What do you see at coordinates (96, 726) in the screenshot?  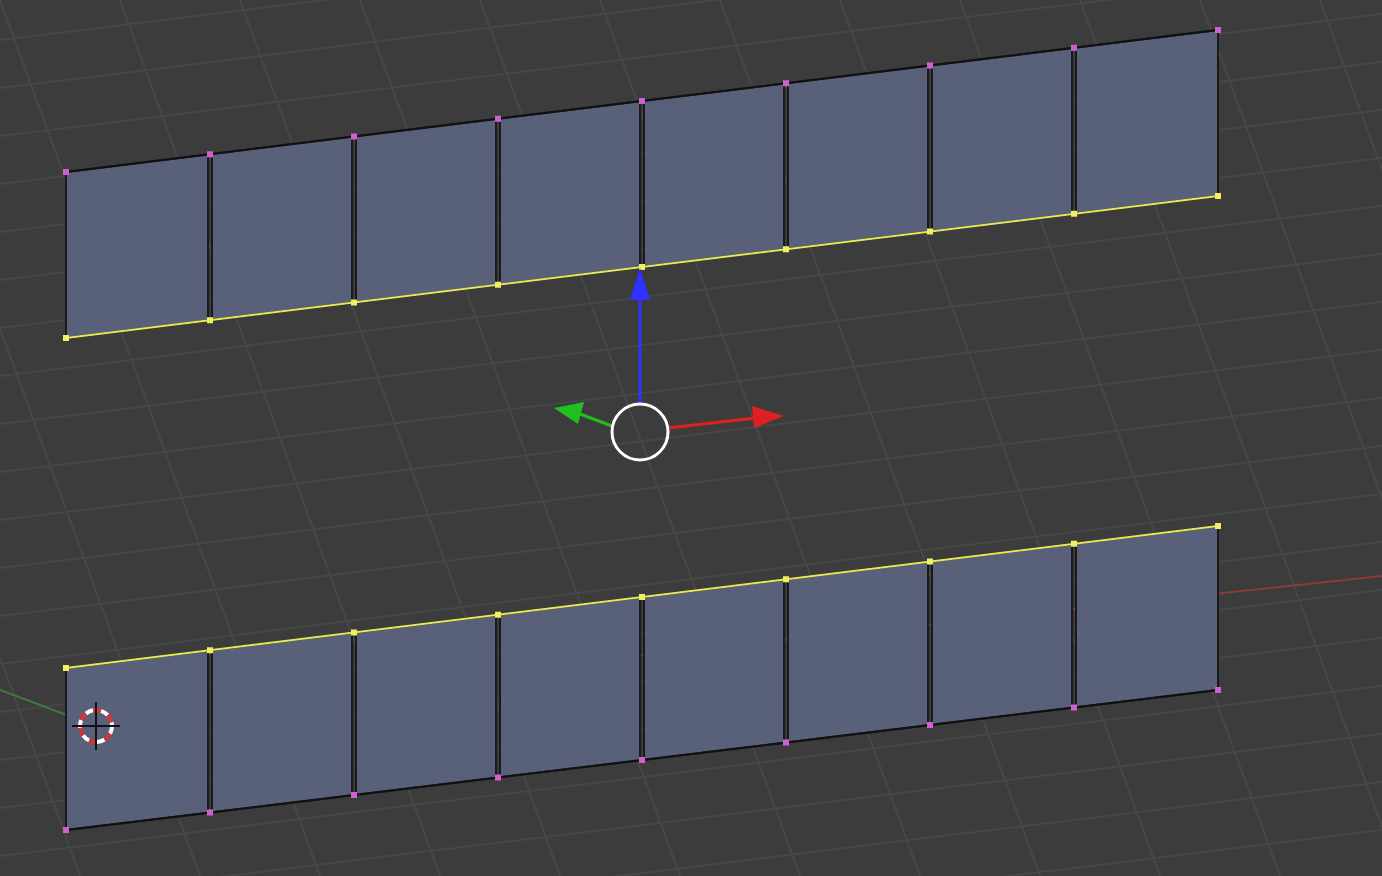 I see `3d-cursor-icon` at bounding box center [96, 726].